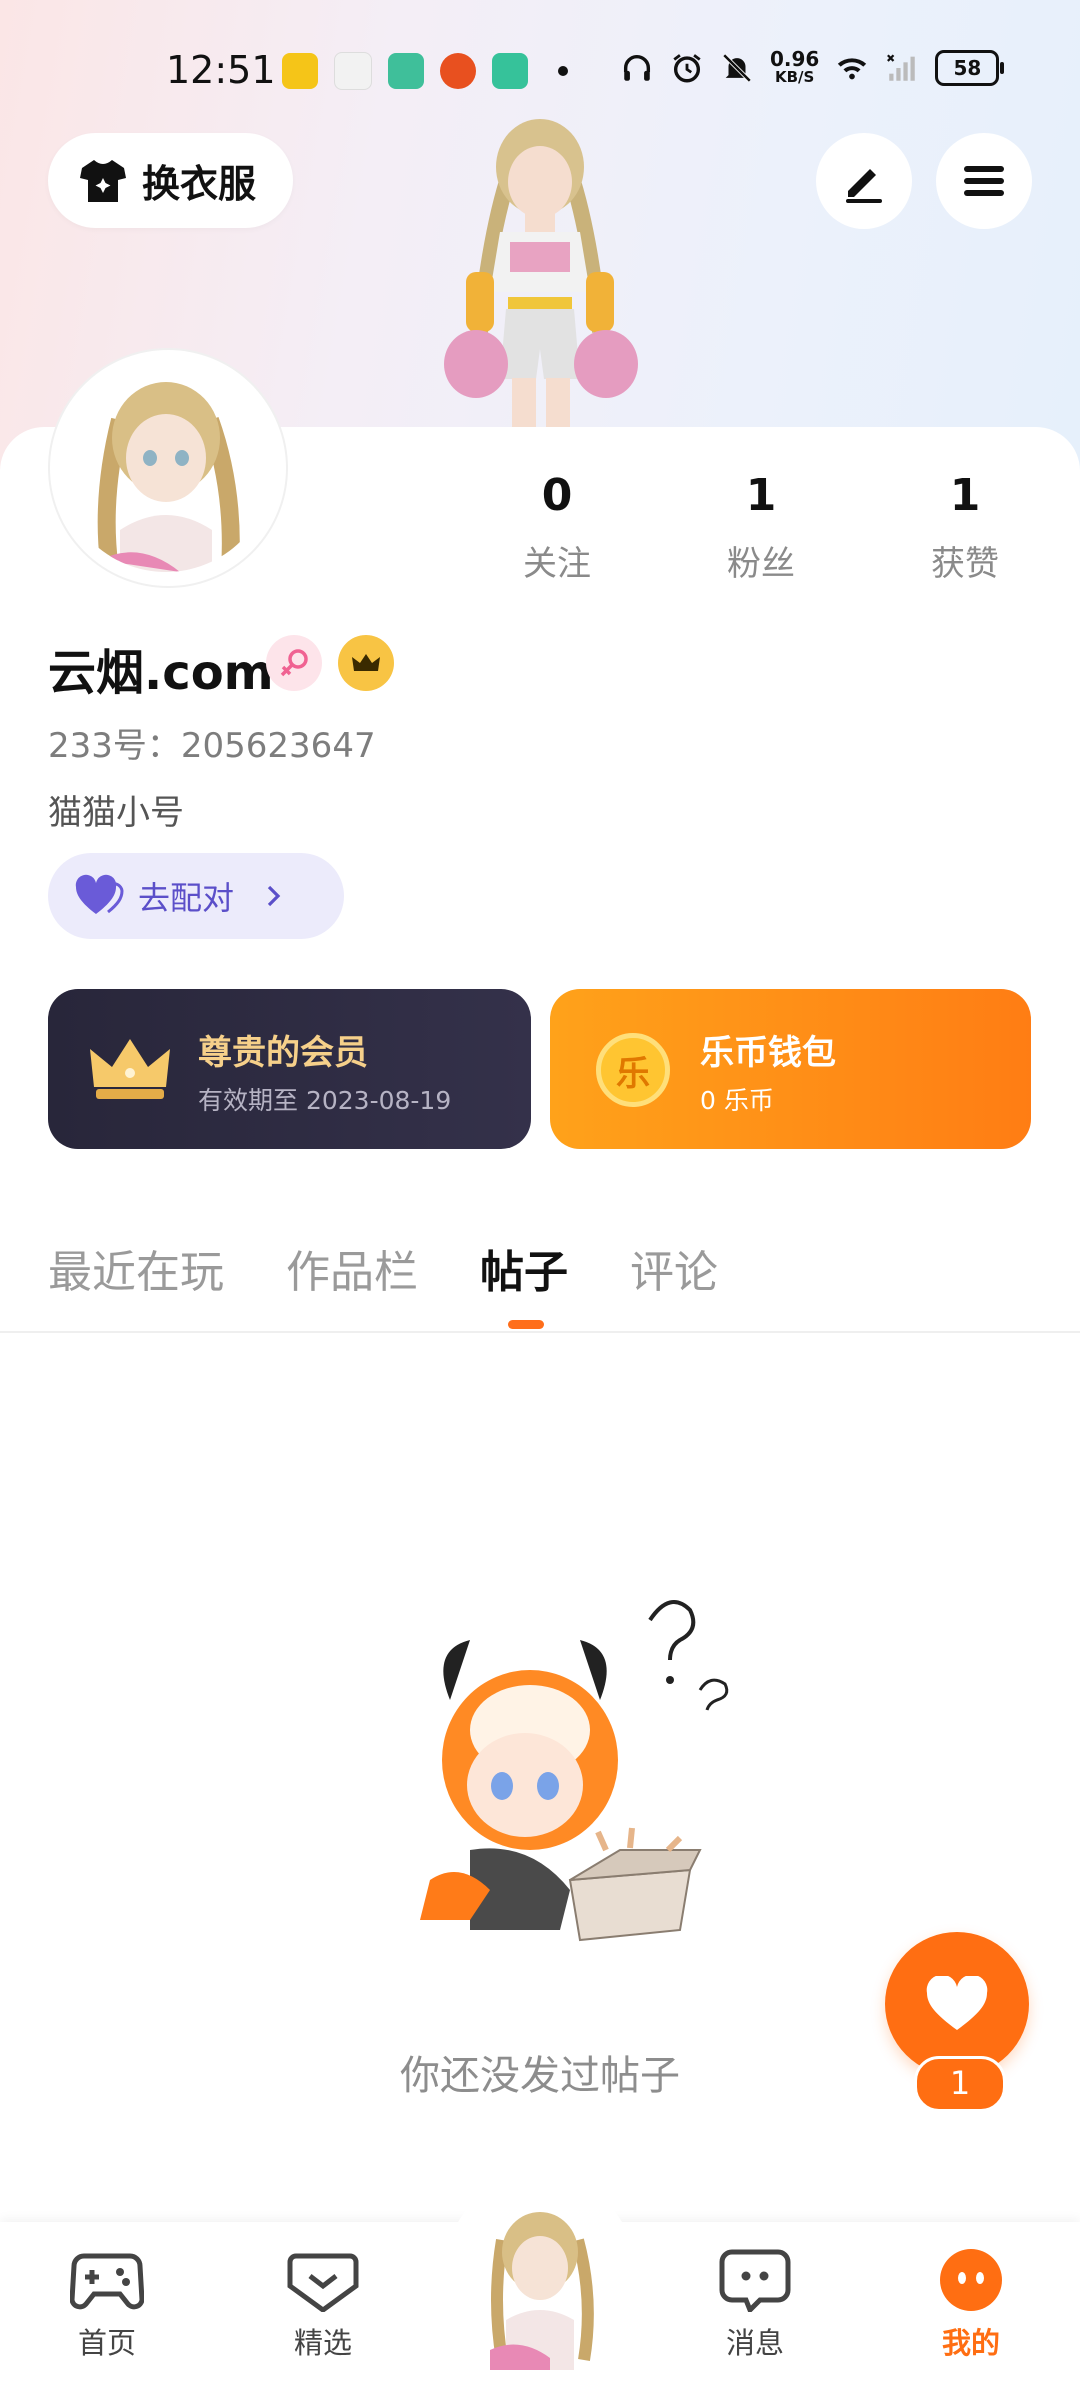  I want to click on like-floating-button, so click(957, 2004).